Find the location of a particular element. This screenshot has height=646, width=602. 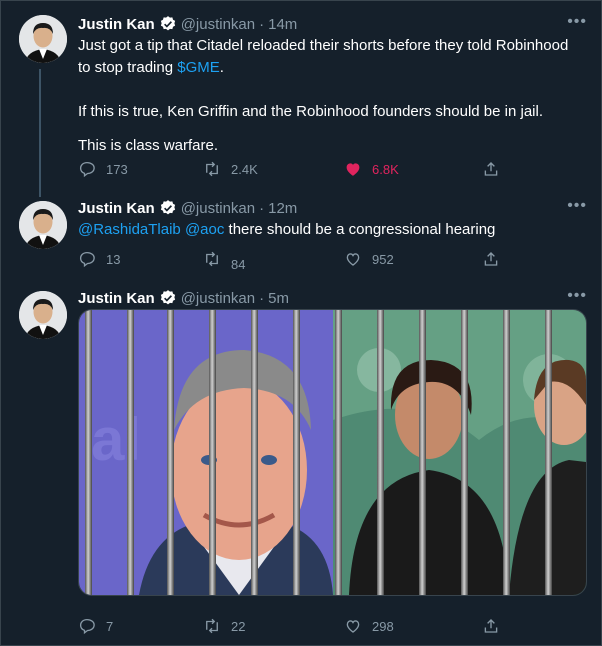

retweet-count: 22 is located at coordinates (238, 626).